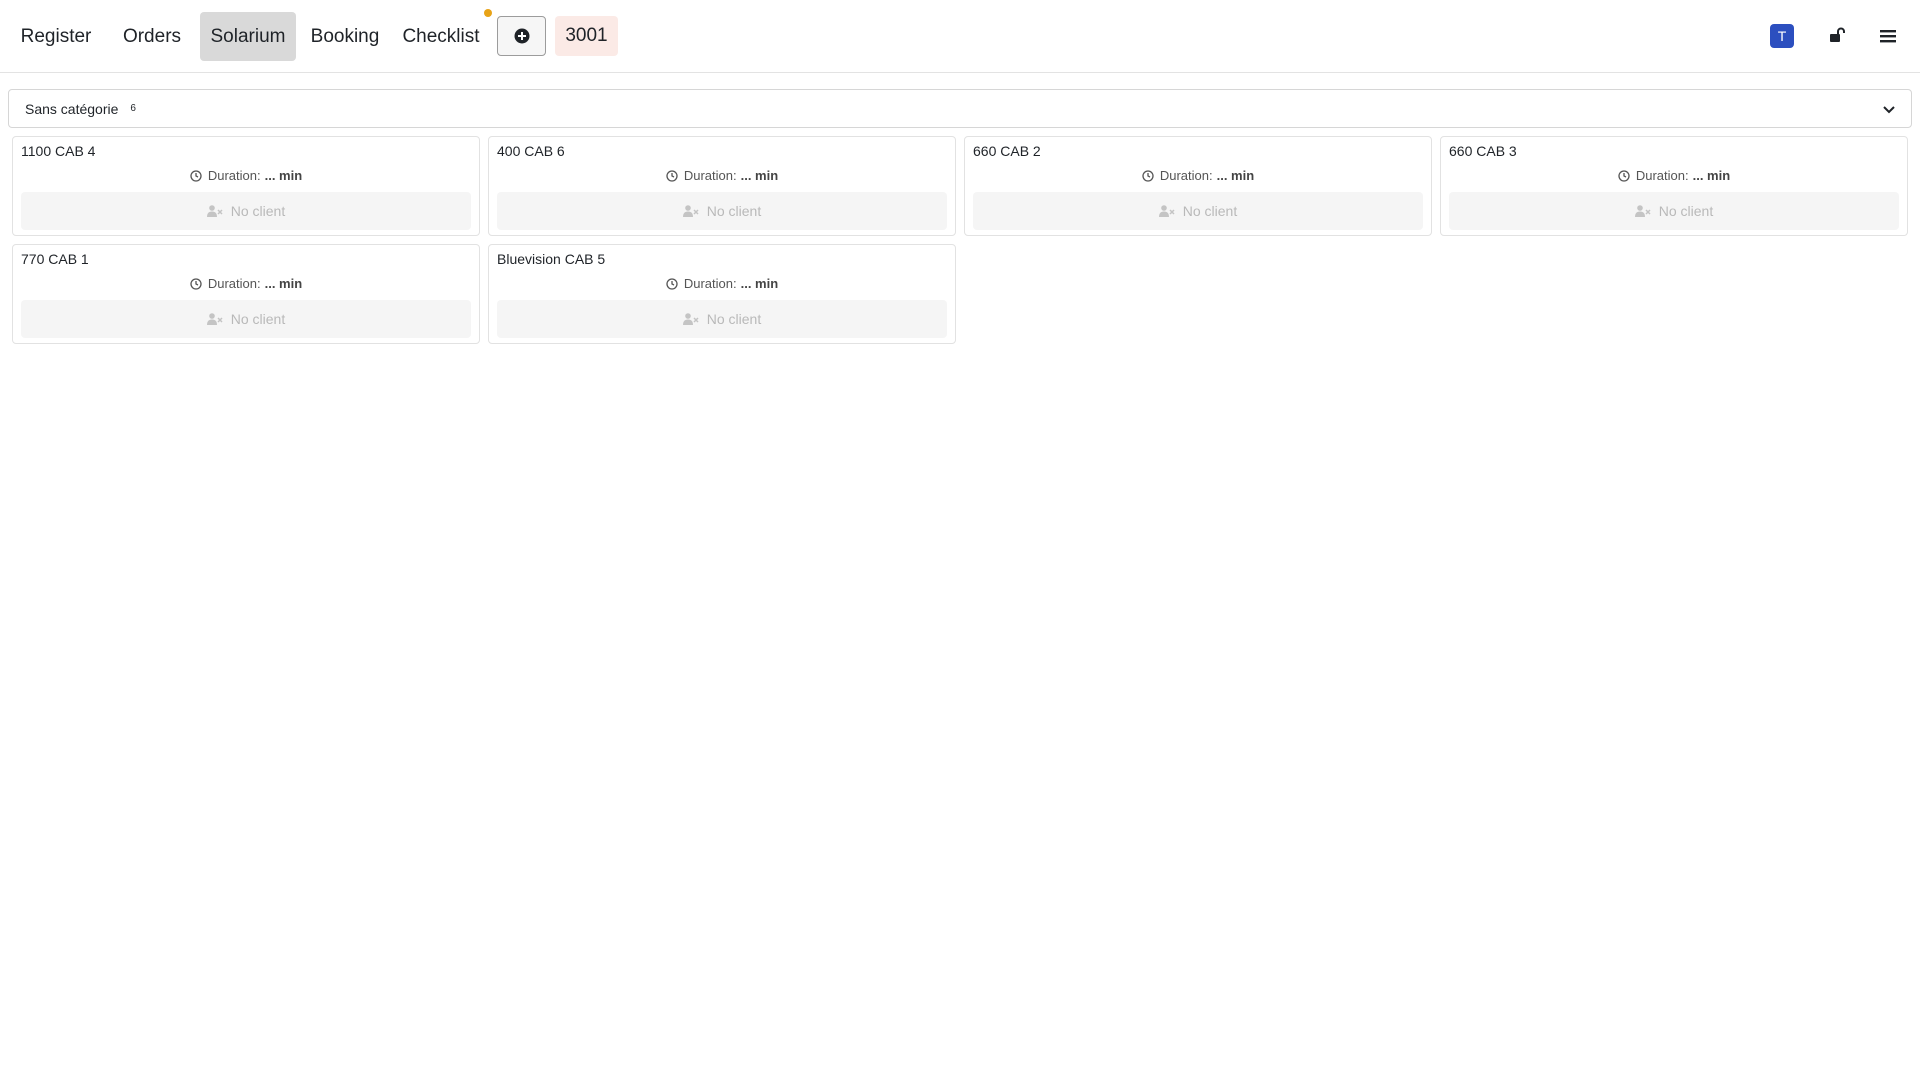 The image size is (1920, 1080). I want to click on tab-register: Register, so click(56, 36).